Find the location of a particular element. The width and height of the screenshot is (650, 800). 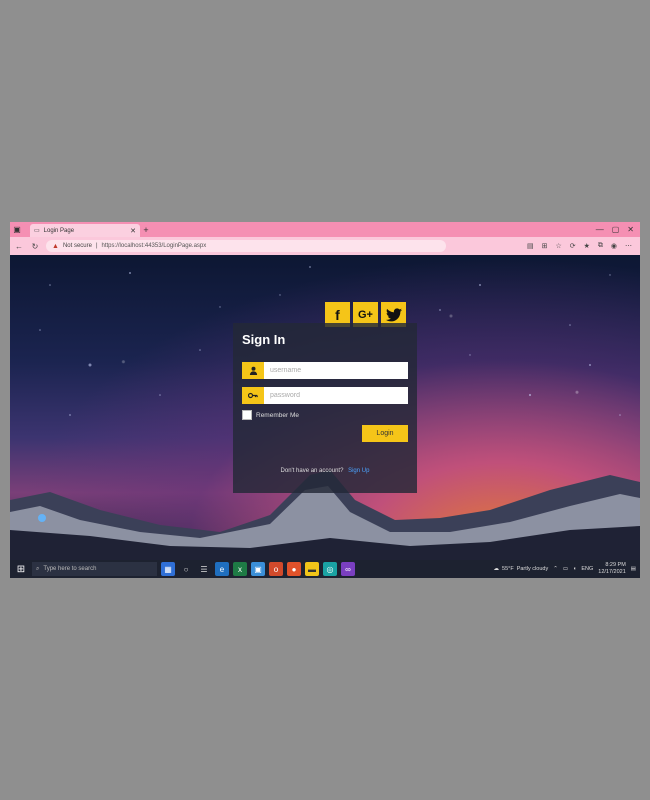

multitask-icon: ☰ is located at coordinates (204, 569).